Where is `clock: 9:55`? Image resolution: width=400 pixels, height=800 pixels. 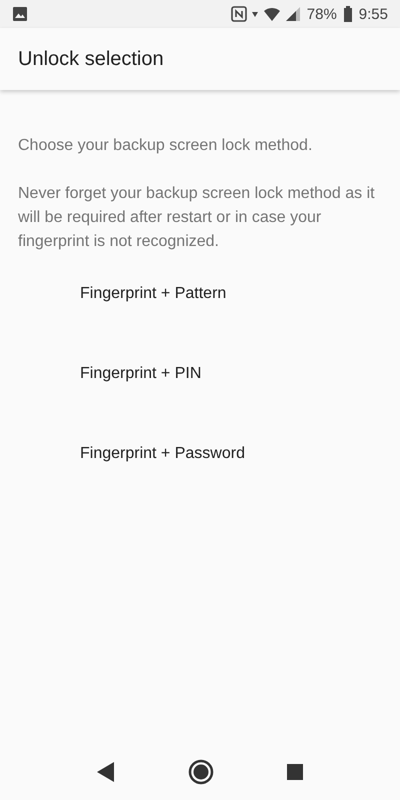
clock: 9:55 is located at coordinates (373, 14).